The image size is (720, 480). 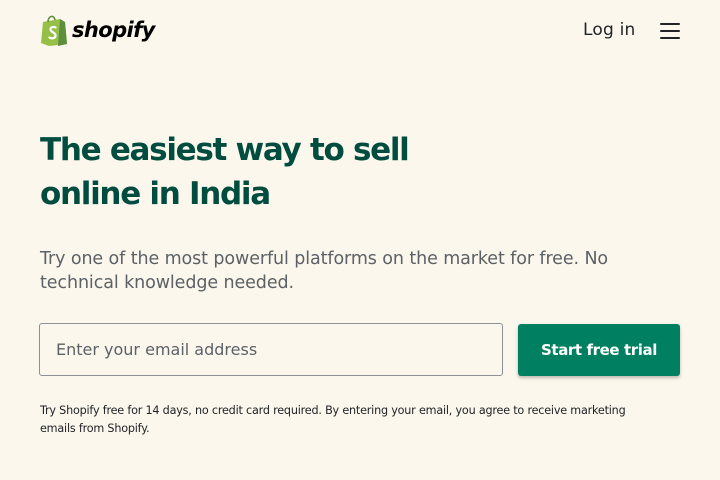 What do you see at coordinates (155, 194) in the screenshot?
I see `hero-title-line-2: online in India` at bounding box center [155, 194].